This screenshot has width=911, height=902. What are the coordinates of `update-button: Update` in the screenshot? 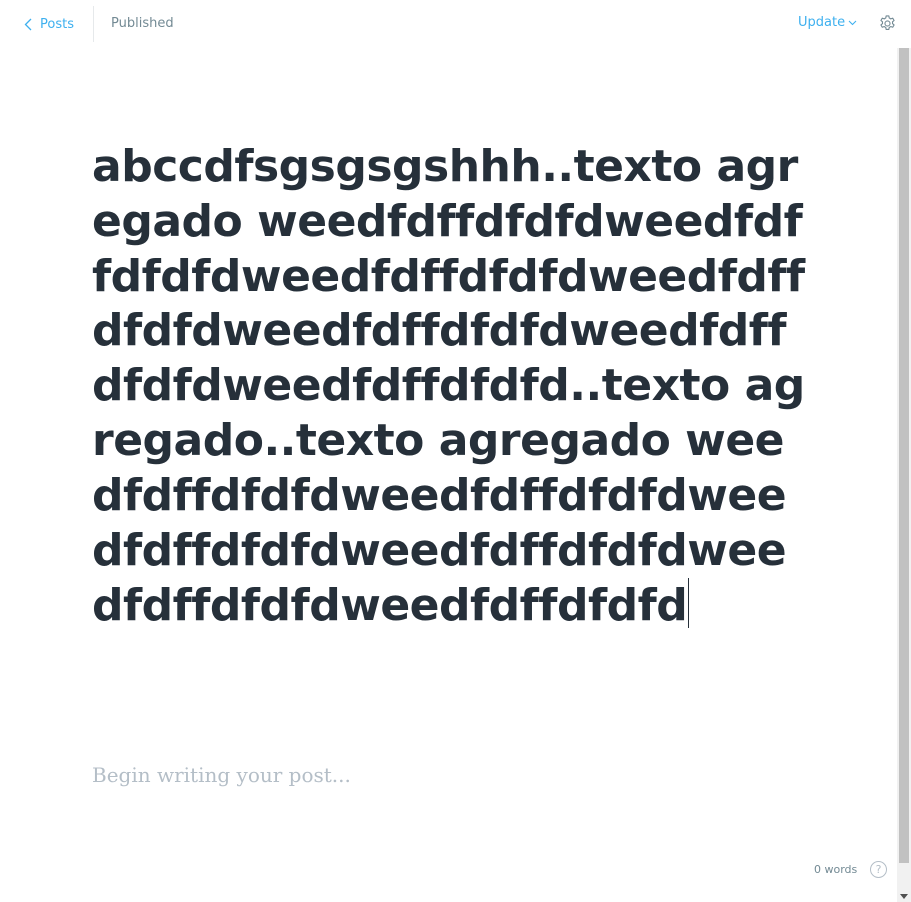 It's located at (827, 22).